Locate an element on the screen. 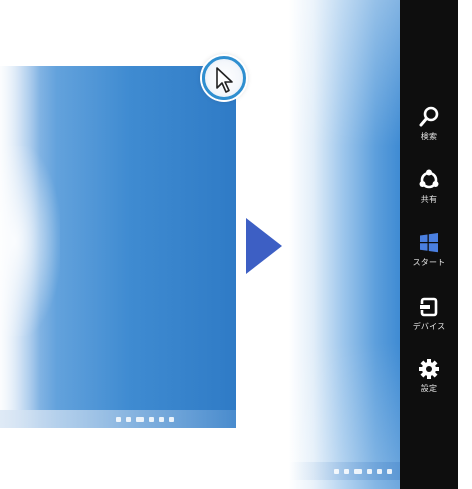 This screenshot has height=489, width=472. charm-share-label: 共有 is located at coordinates (429, 199).